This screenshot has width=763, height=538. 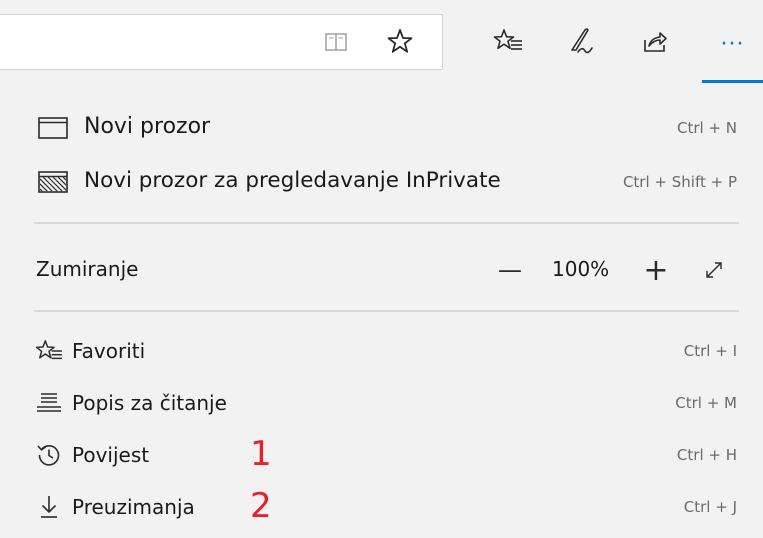 I want to click on zoom-out-button: —, so click(x=510, y=270).